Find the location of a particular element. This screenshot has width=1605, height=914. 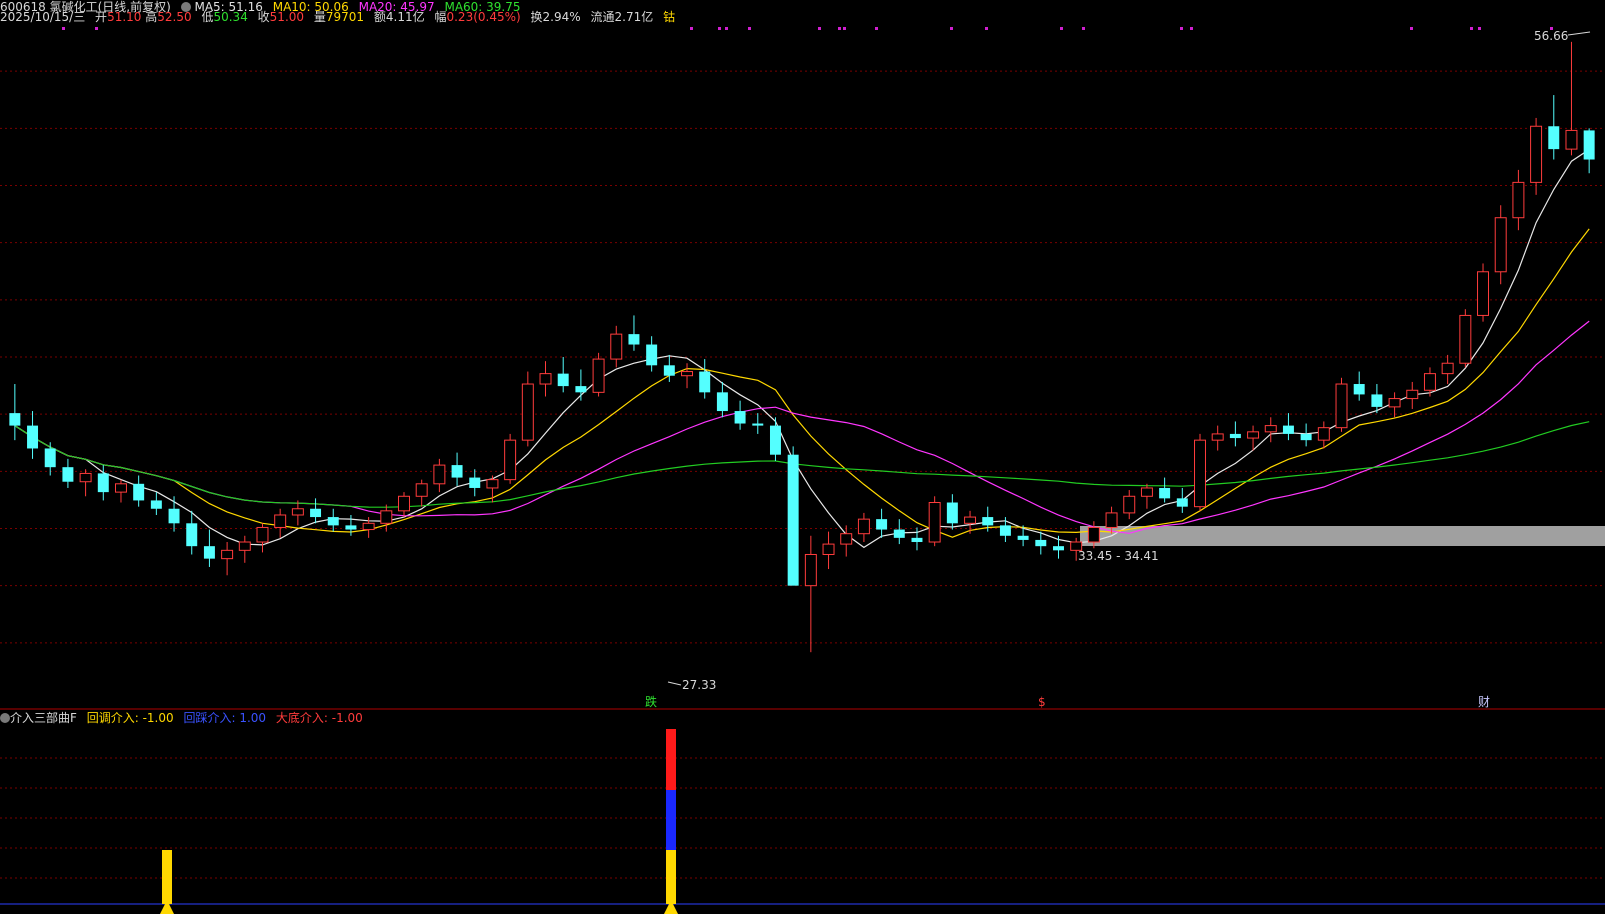

indicator-bar-red is located at coordinates (671, 759).